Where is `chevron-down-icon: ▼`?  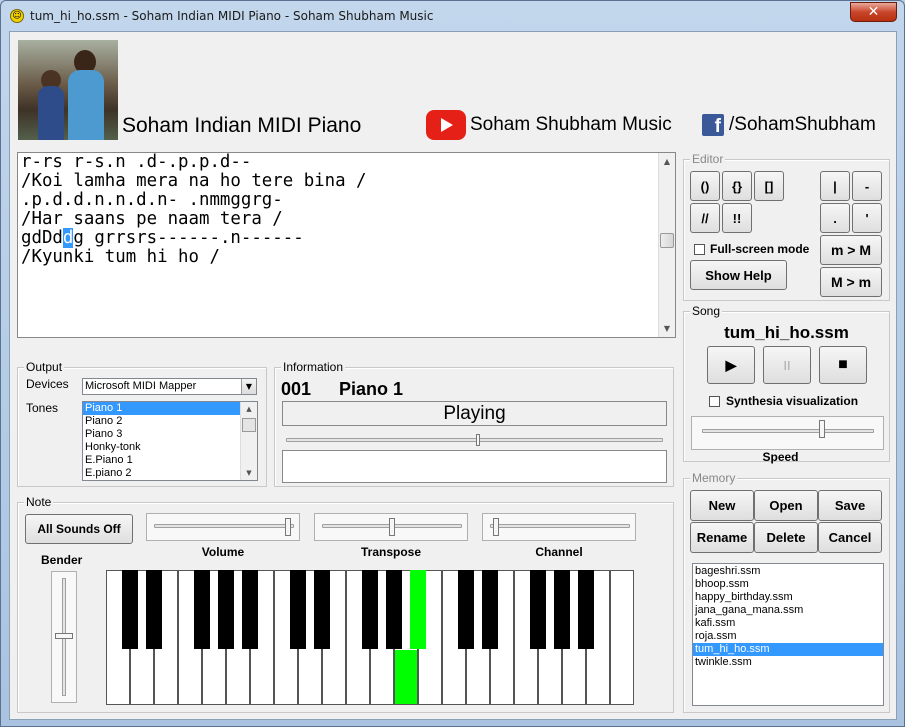
chevron-down-icon: ▼ is located at coordinates (248, 386).